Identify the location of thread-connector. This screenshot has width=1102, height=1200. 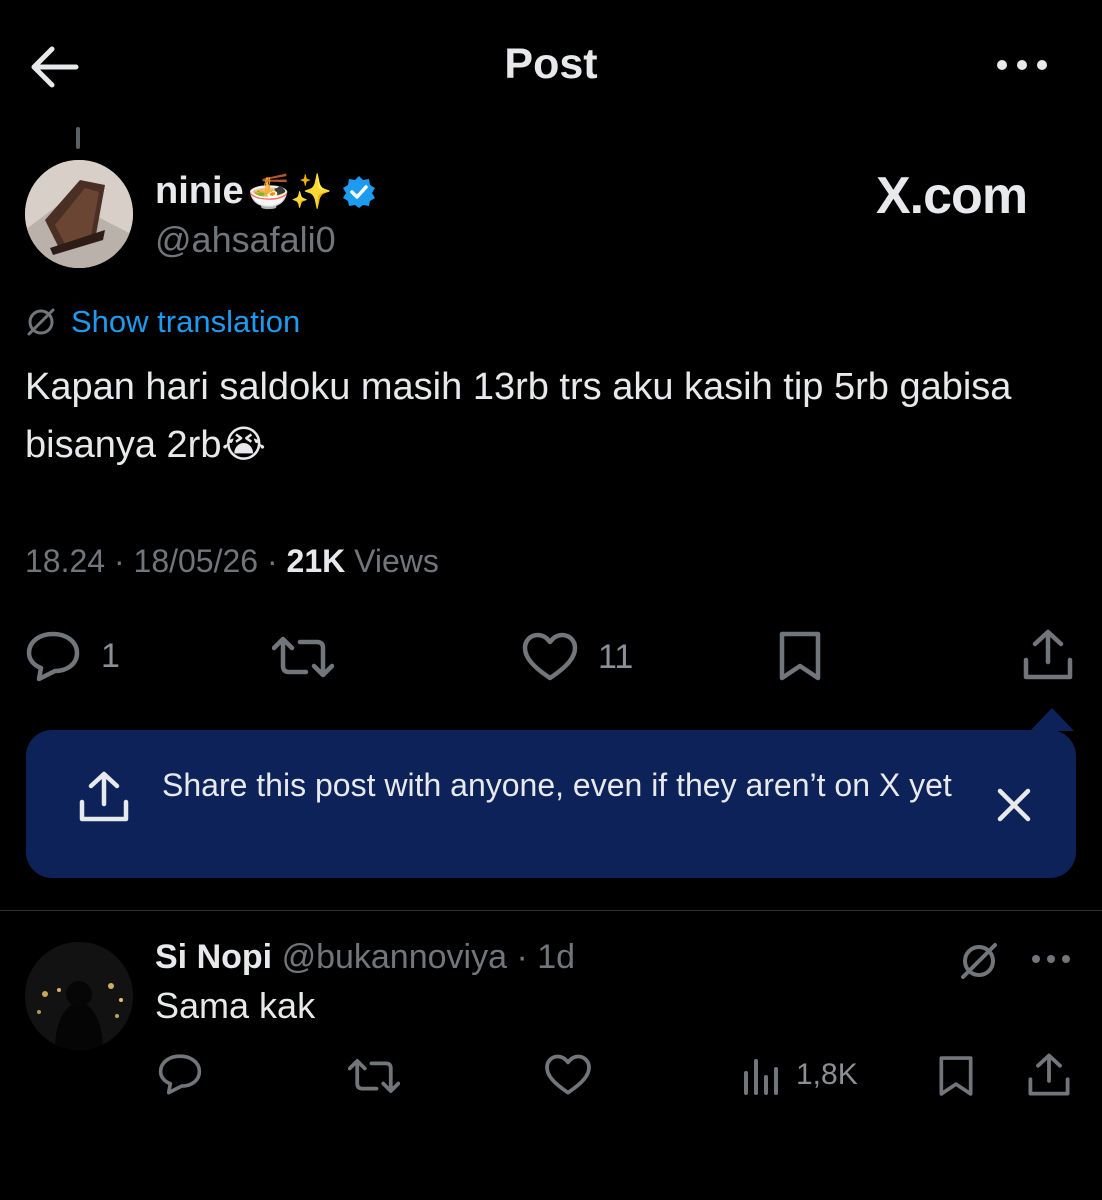
(78, 138).